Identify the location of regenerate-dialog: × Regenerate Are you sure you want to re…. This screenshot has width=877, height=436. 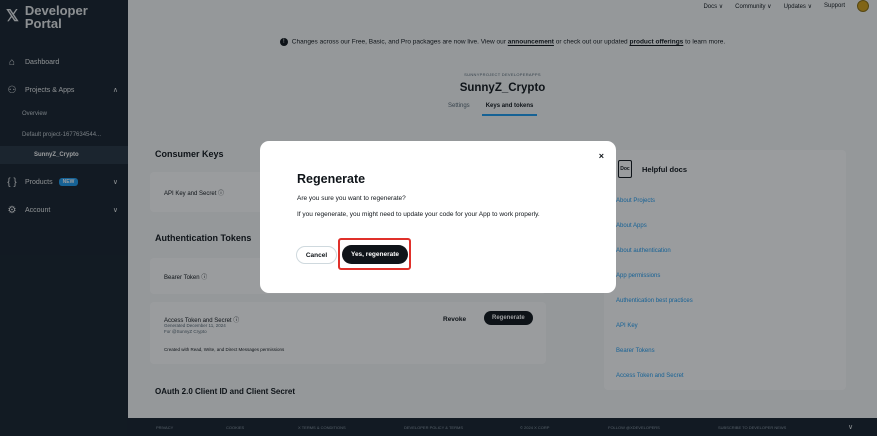
(438, 217).